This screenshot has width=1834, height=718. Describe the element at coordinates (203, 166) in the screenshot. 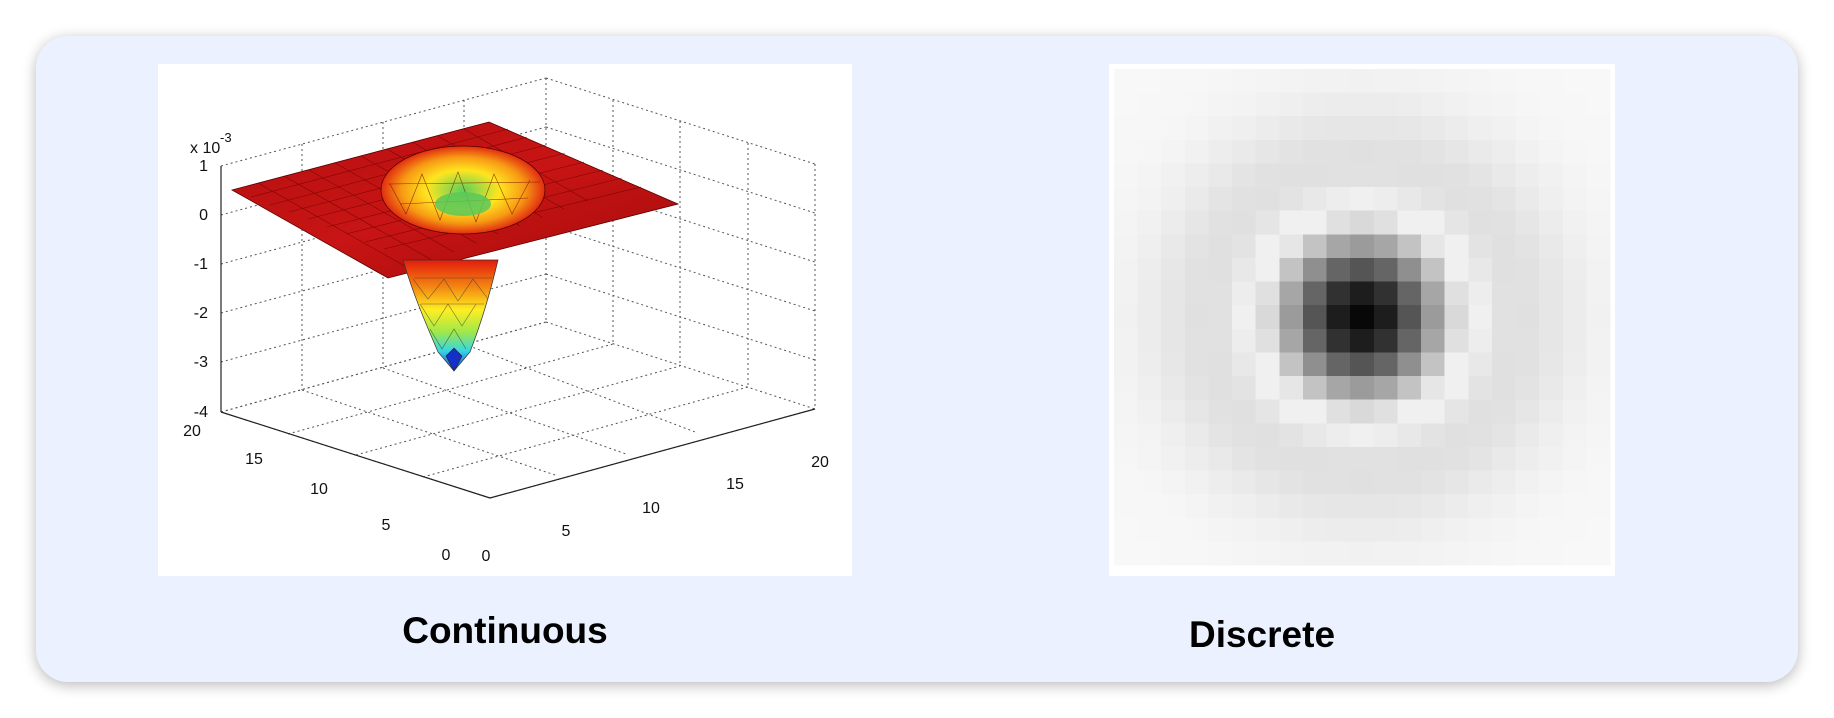

I see `z-tick-label: 1` at that location.